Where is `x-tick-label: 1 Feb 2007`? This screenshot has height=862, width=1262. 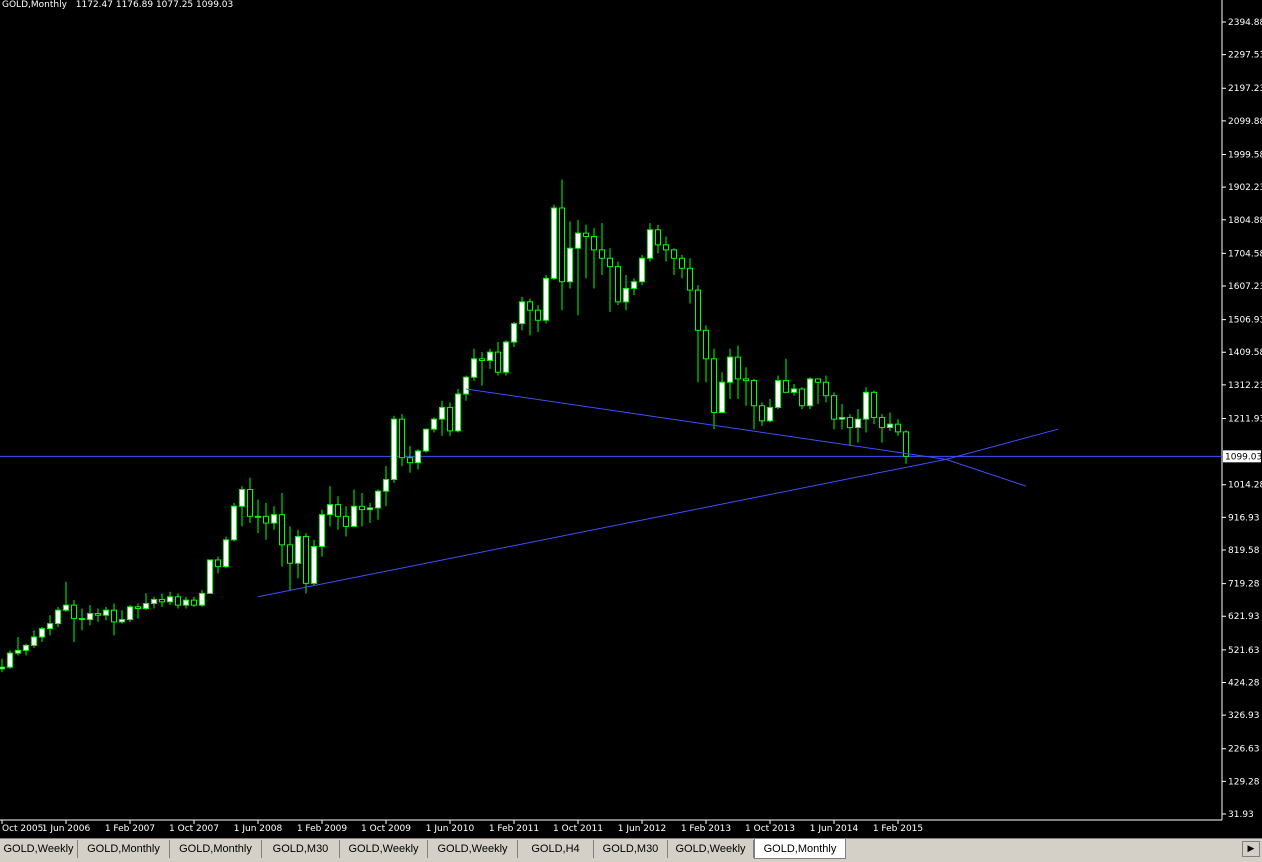 x-tick-label: 1 Feb 2007 is located at coordinates (130, 829).